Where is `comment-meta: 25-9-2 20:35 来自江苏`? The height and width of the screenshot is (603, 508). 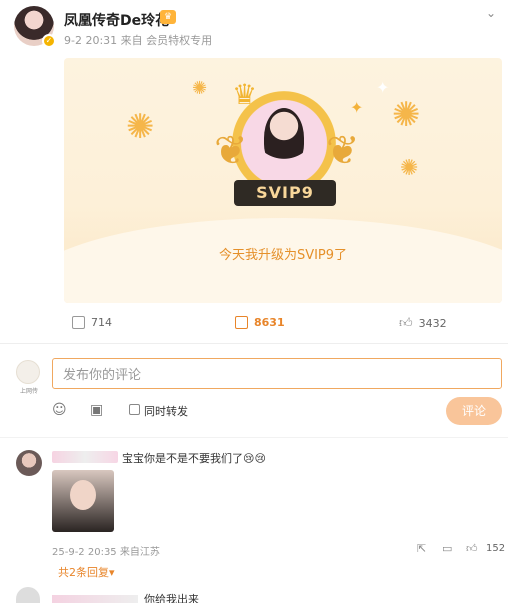 comment-meta: 25-9-2 20:35 来自江苏 is located at coordinates (106, 552).